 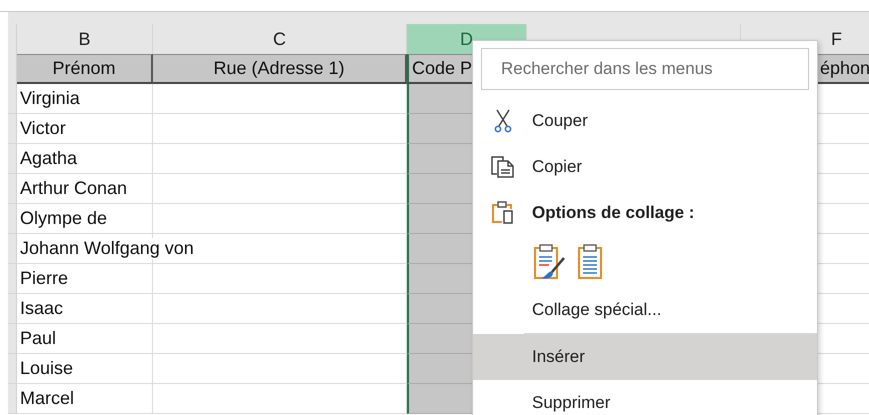 I want to click on table-header-cell: Rue (Adresse 1), so click(x=280, y=69).